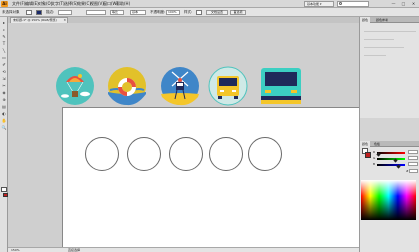 The image size is (419, 252). What do you see at coordinates (4, 78) in the screenshot?
I see `scale-tool-icon: ⇲` at bounding box center [4, 78].